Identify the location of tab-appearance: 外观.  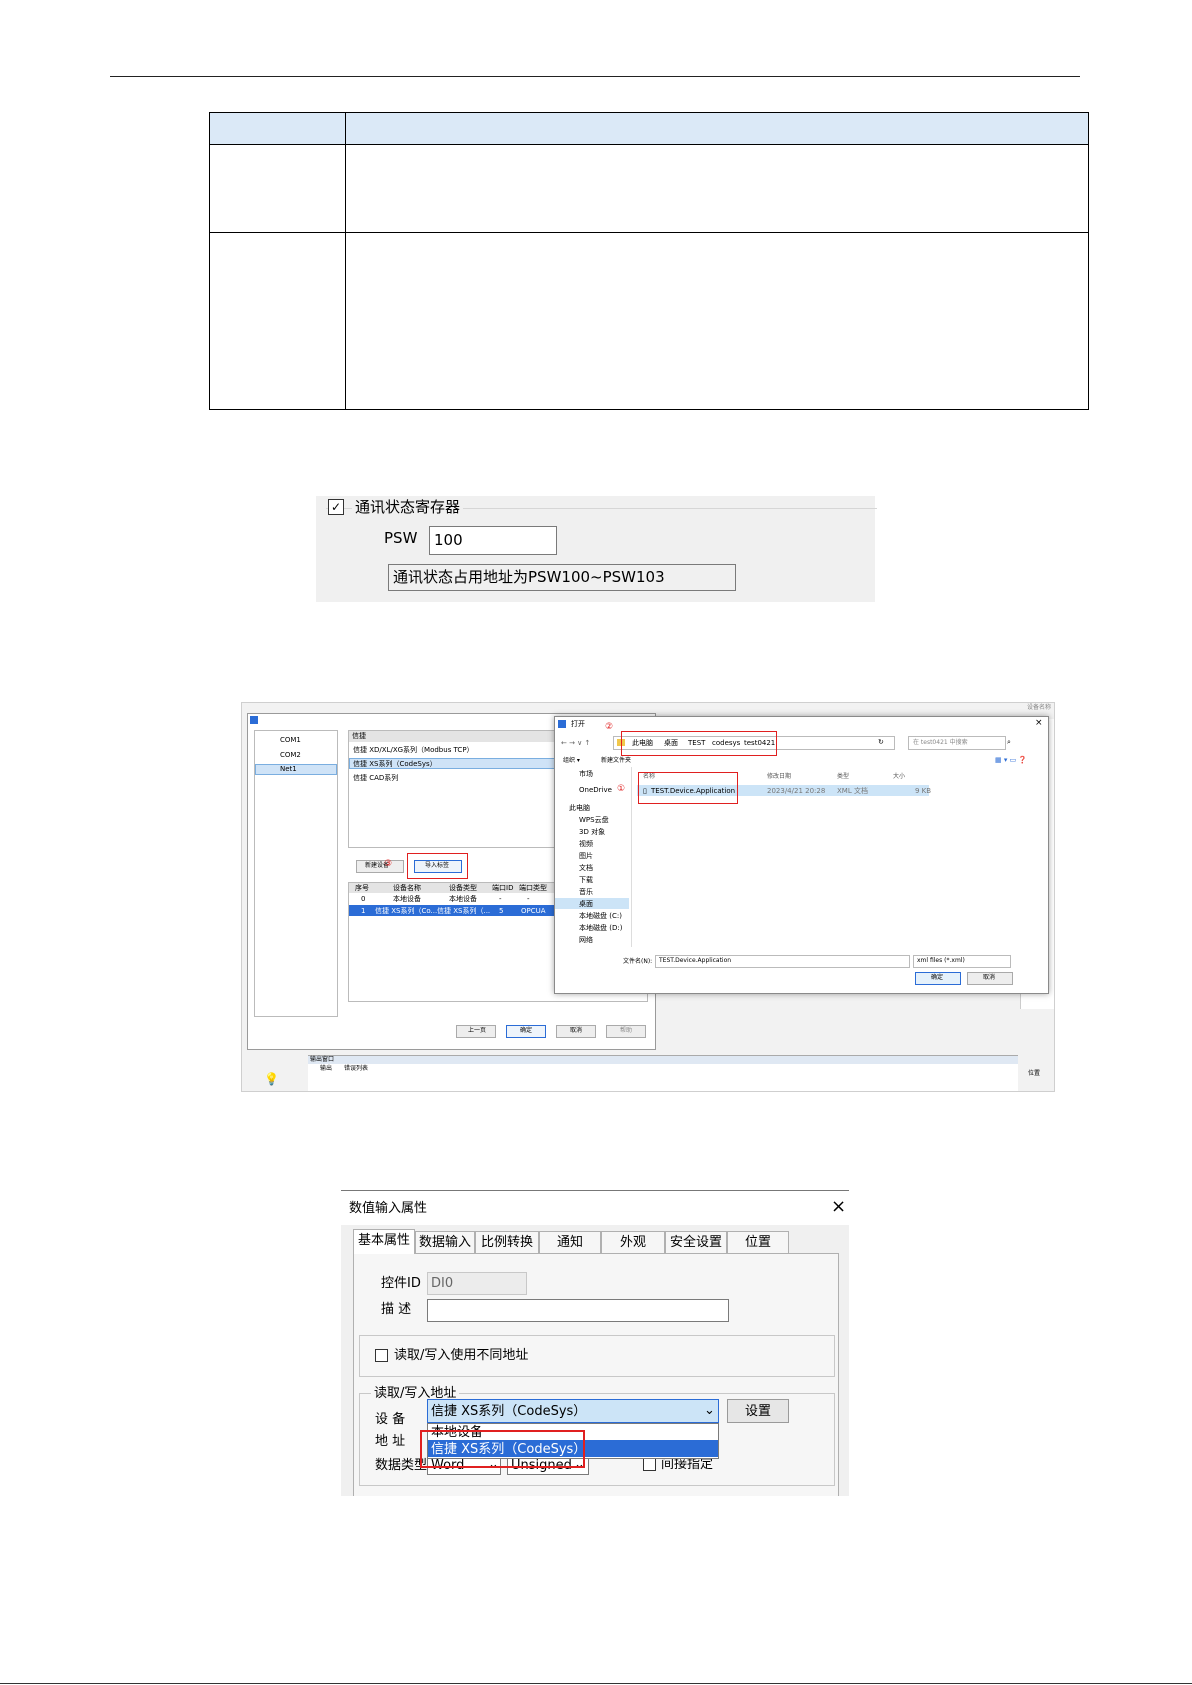
(633, 1242).